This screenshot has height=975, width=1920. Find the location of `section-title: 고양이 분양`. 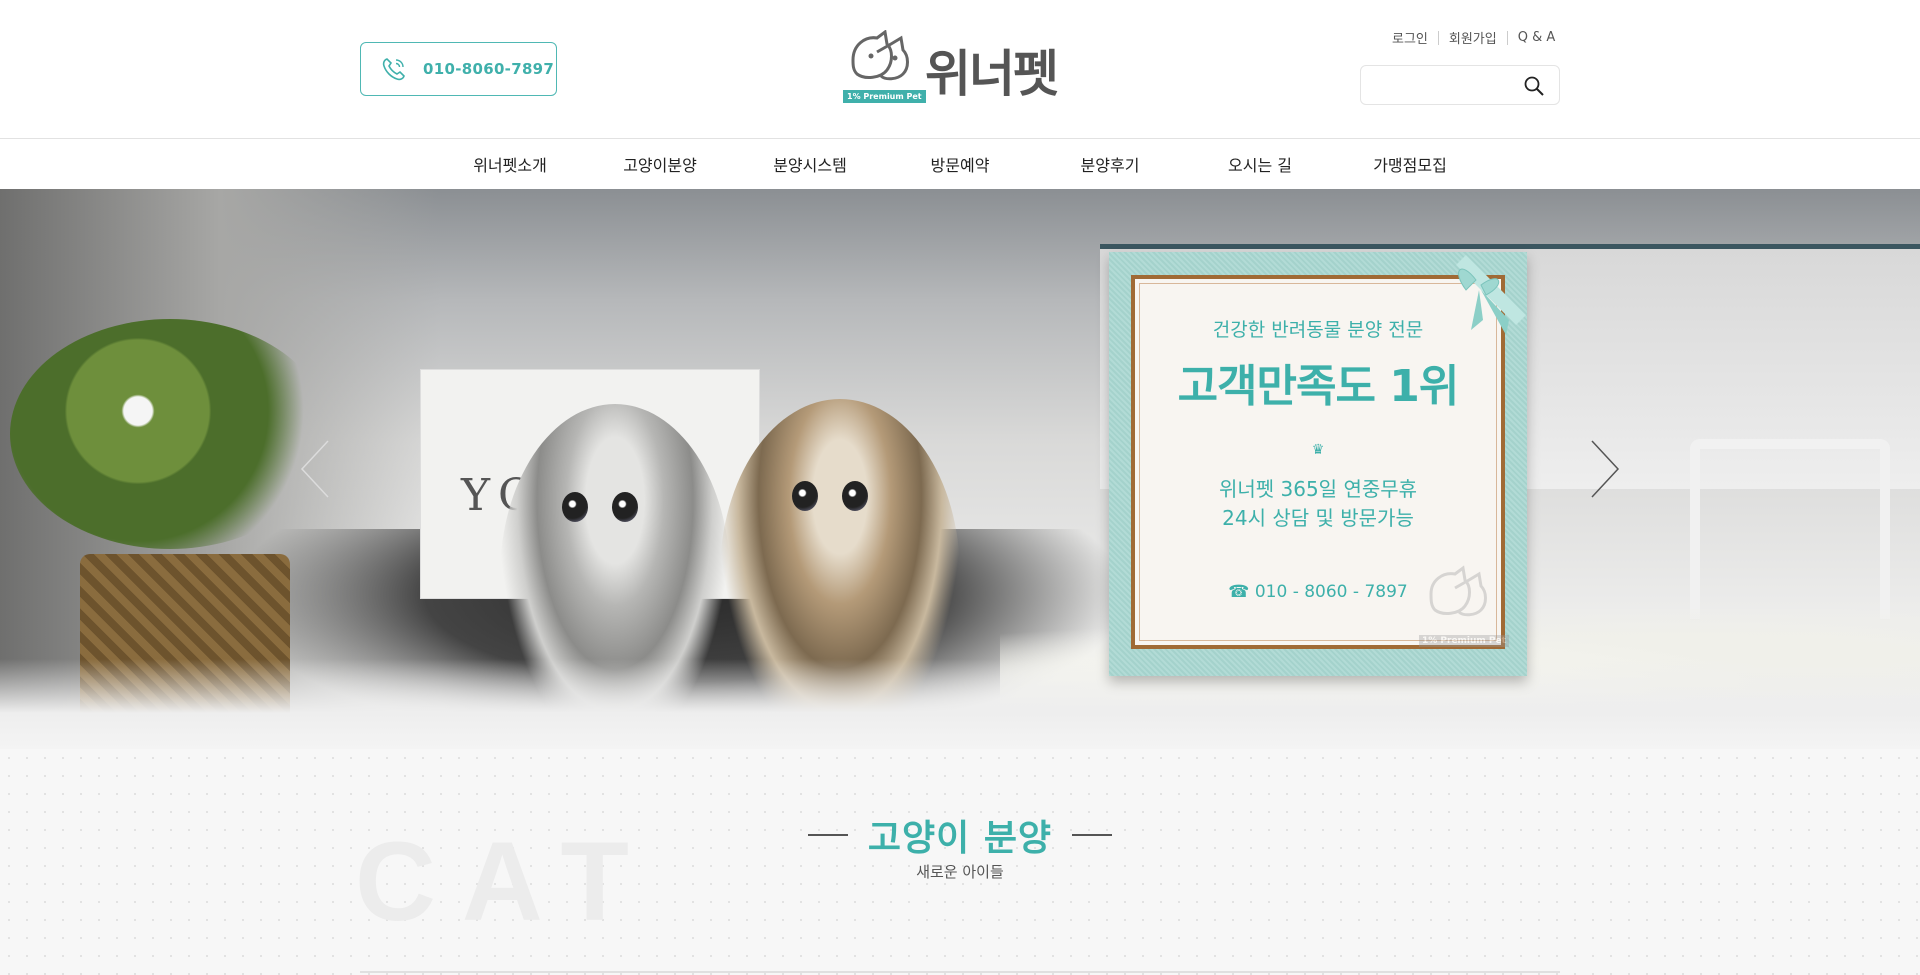

section-title: 고양이 분양 is located at coordinates (960, 835).